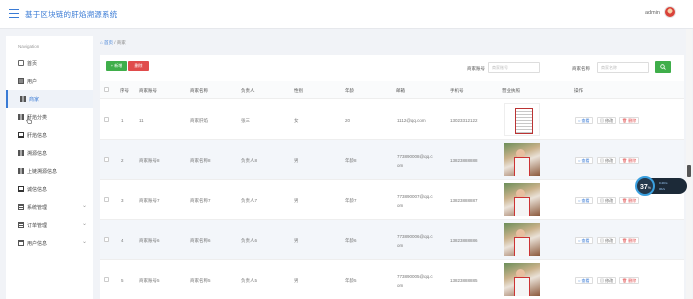 This screenshot has height=299, width=693. I want to click on sidebar-item: 上链溯源信息, so click(49, 171).